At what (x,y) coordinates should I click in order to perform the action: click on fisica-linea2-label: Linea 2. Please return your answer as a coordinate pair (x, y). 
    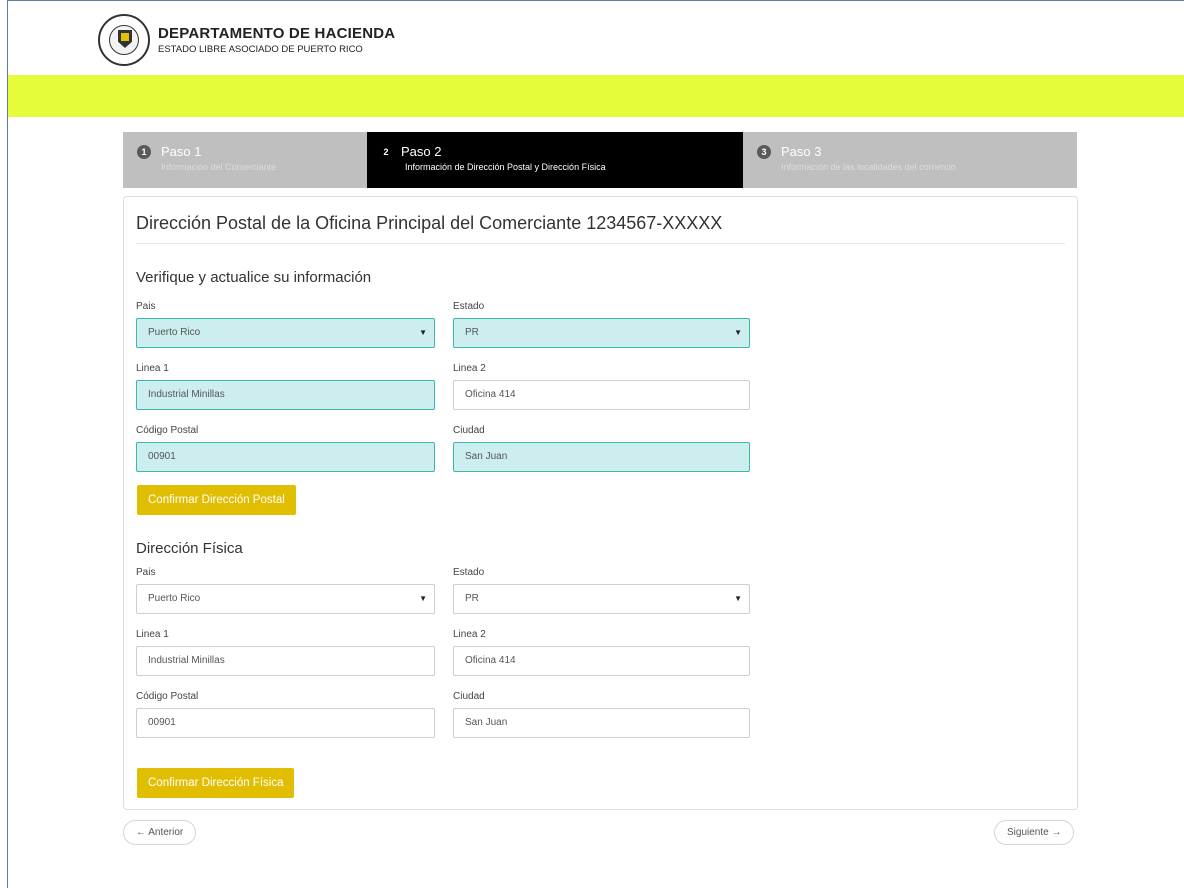
    Looking at the image, I should click on (469, 634).